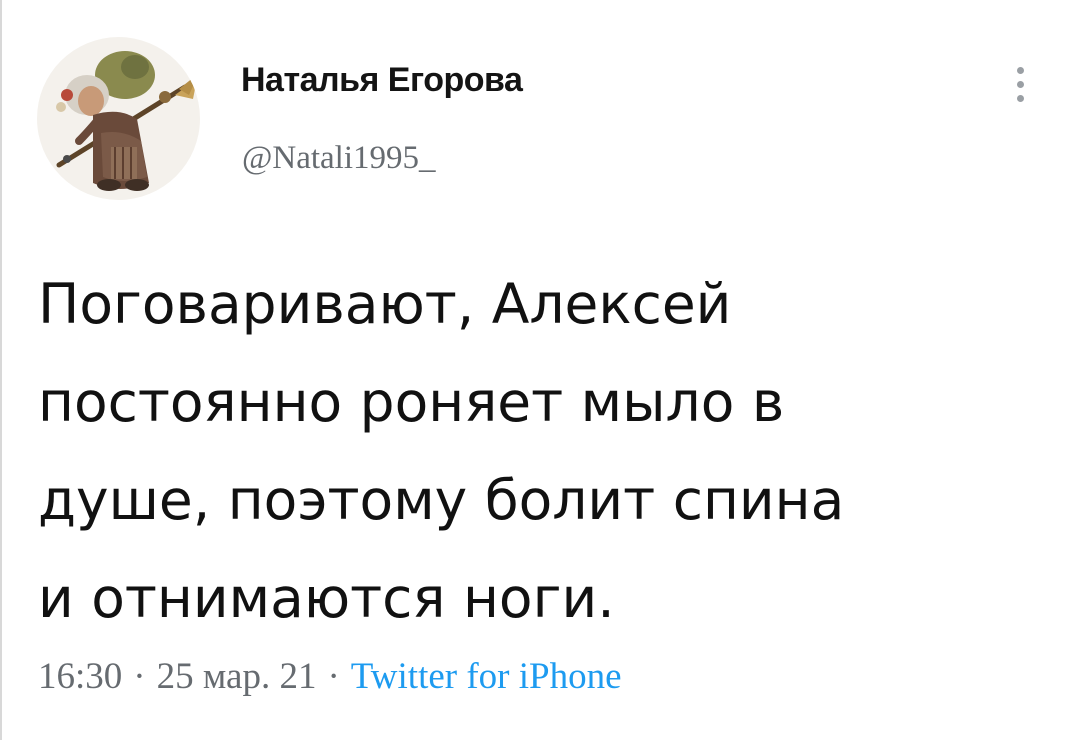 The image size is (1080, 740). Describe the element at coordinates (237, 676) in the screenshot. I see `tweet-date: 25 мар. 21` at that location.